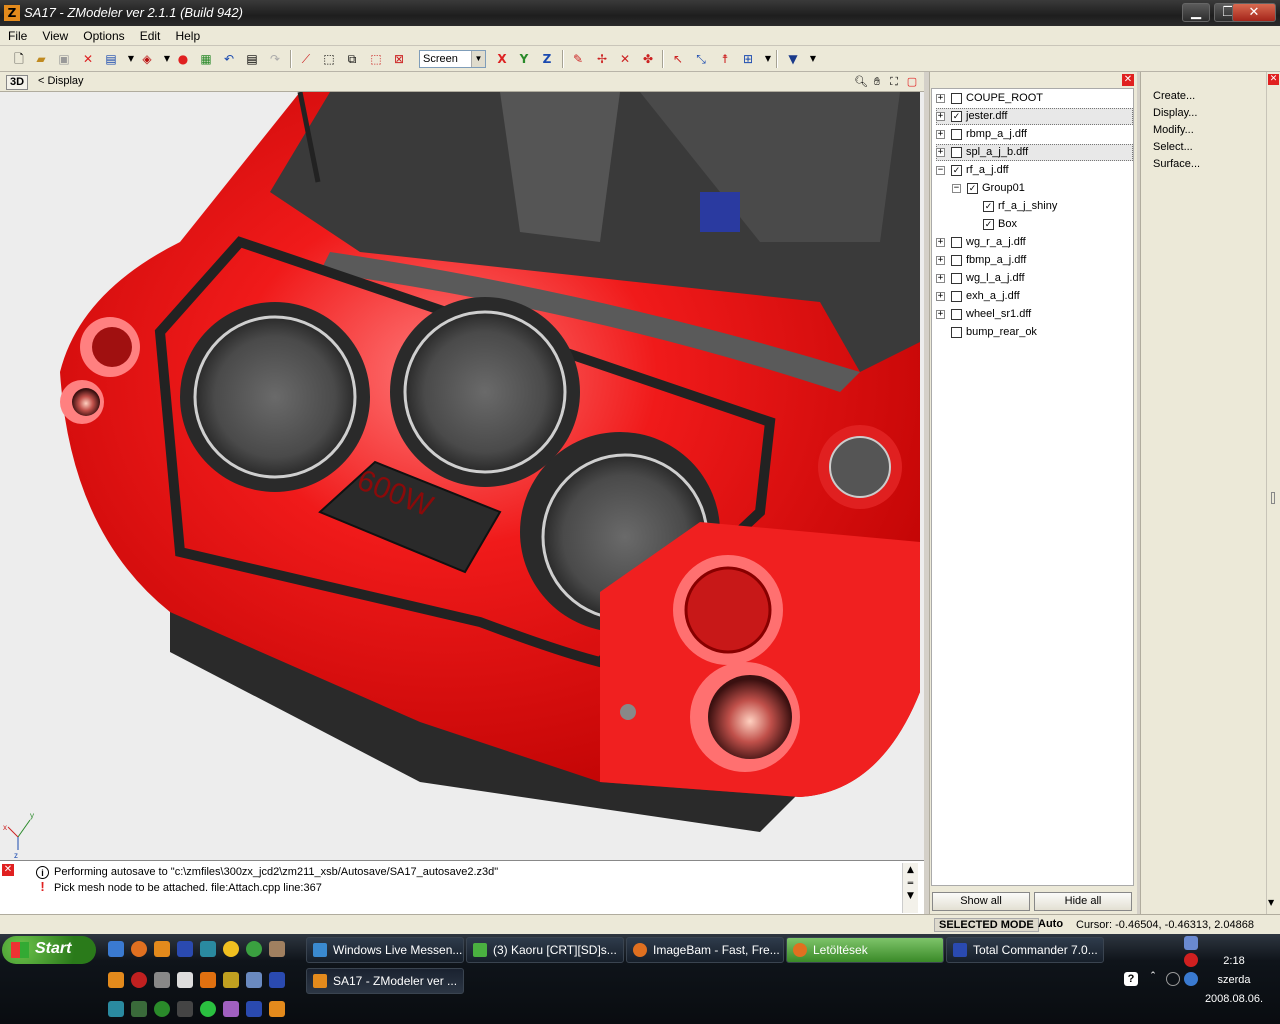 The width and height of the screenshot is (1280, 1024). Describe the element at coordinates (1034, 152) in the screenshot. I see `tree-node: + spl_a_j_b.dff` at that location.